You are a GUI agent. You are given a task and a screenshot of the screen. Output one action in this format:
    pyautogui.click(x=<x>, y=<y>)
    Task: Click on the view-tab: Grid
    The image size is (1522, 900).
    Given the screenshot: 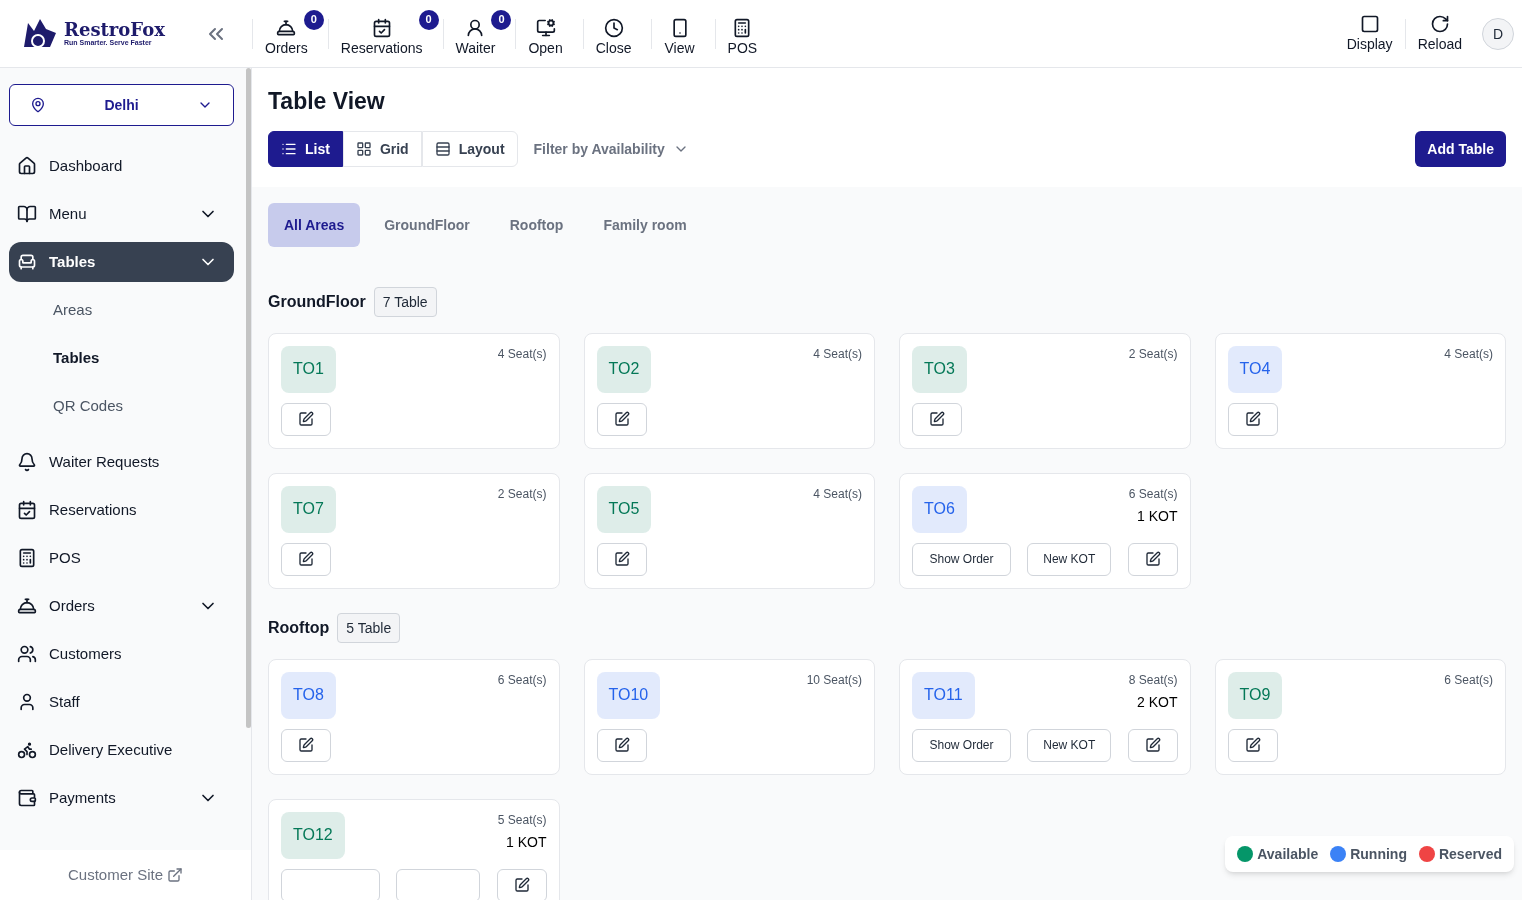 What is the action you would take?
    pyautogui.click(x=382, y=148)
    